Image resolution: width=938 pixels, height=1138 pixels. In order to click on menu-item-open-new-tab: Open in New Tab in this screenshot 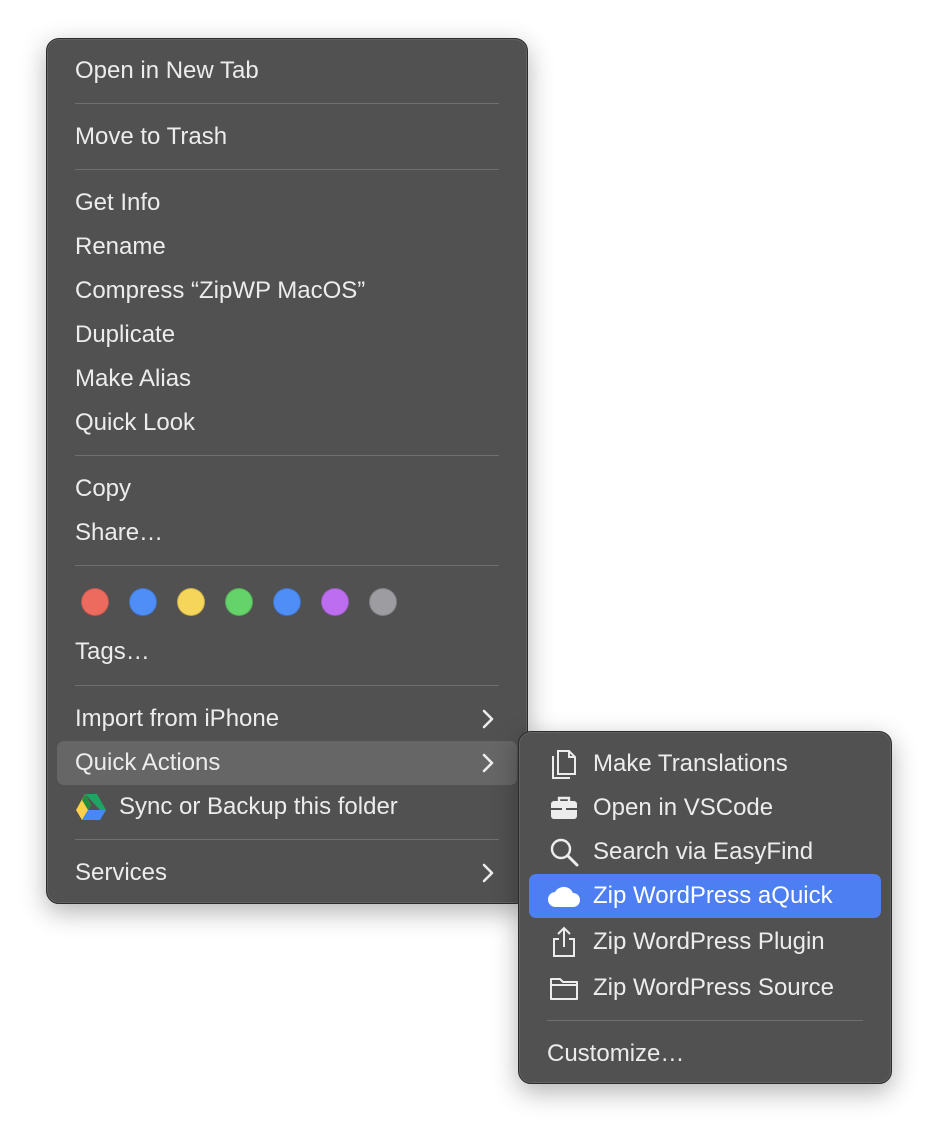, I will do `click(287, 71)`.